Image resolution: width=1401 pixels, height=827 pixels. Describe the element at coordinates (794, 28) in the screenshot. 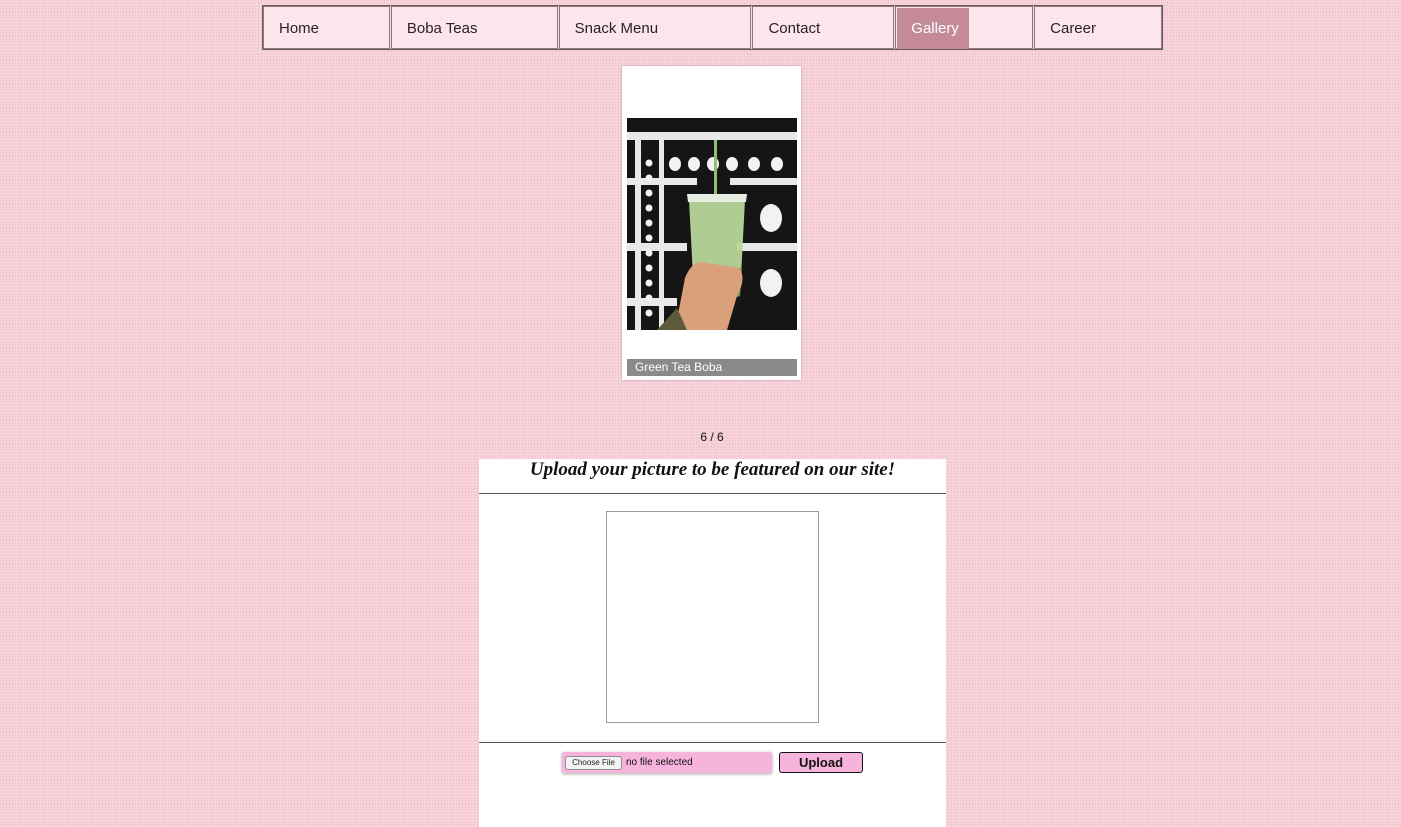

I see `nav-contact-label: Contact` at that location.